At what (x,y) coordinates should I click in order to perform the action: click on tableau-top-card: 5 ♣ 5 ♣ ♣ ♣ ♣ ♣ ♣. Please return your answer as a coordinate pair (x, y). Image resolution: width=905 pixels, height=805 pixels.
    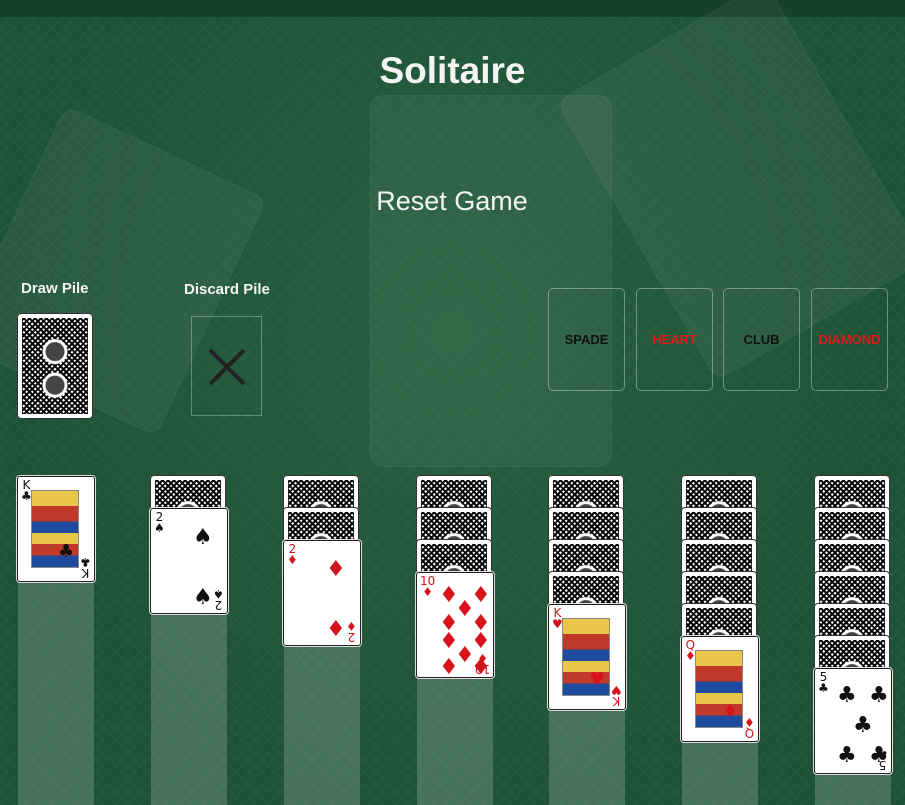
    Looking at the image, I should click on (853, 721).